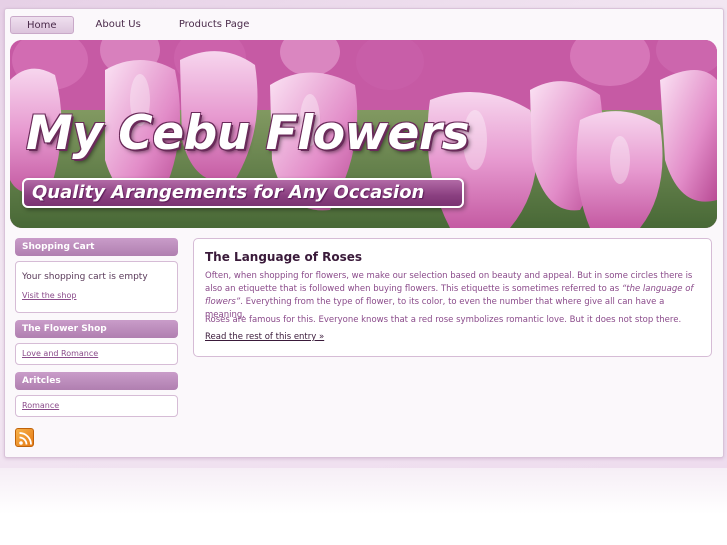  Describe the element at coordinates (96, 406) in the screenshot. I see `articles-box: Romance` at that location.